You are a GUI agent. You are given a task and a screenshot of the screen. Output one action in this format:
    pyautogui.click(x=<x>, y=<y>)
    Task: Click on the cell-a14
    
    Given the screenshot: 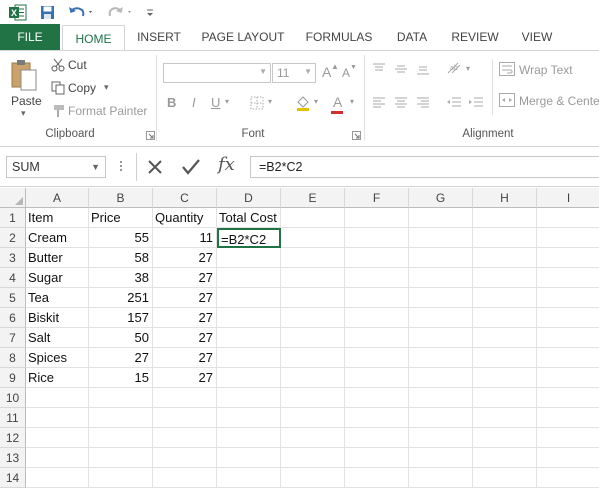 What is the action you would take?
    pyautogui.click(x=57, y=478)
    